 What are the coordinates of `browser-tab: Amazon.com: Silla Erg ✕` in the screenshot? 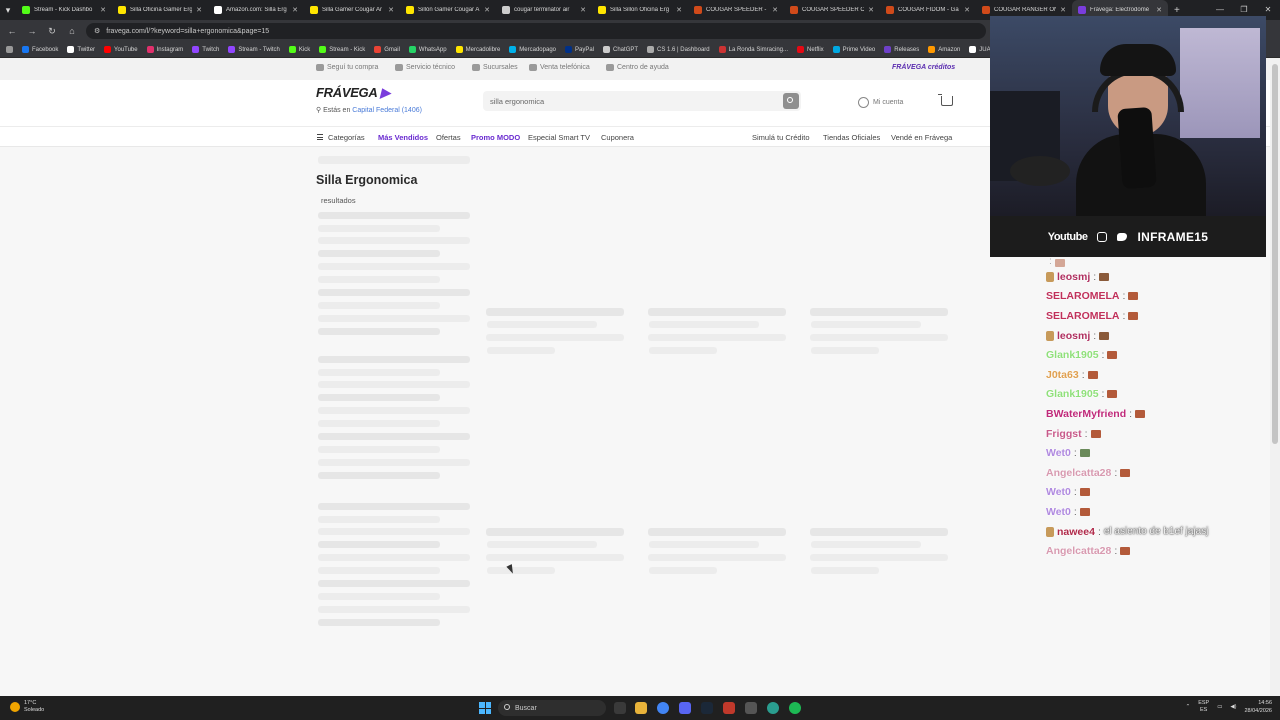 It's located at (256, 10).